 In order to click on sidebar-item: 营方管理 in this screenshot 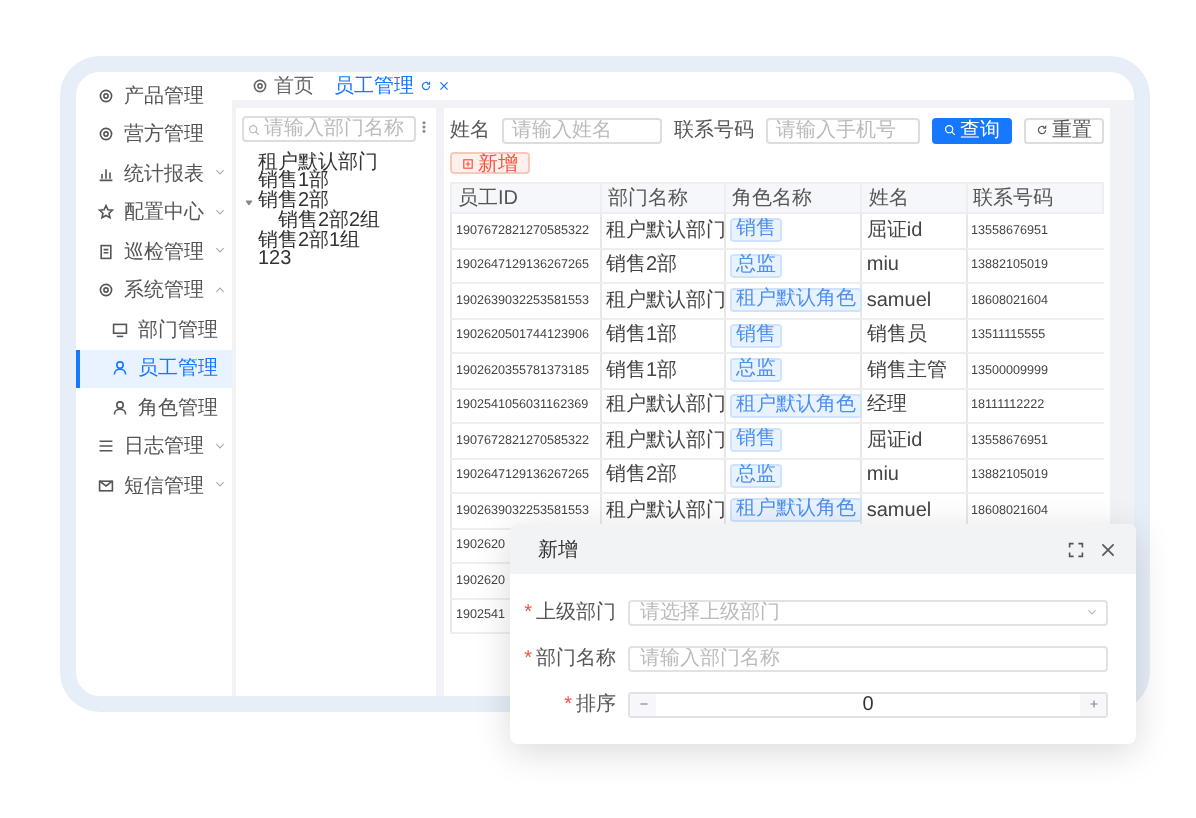, I will do `click(154, 134)`.